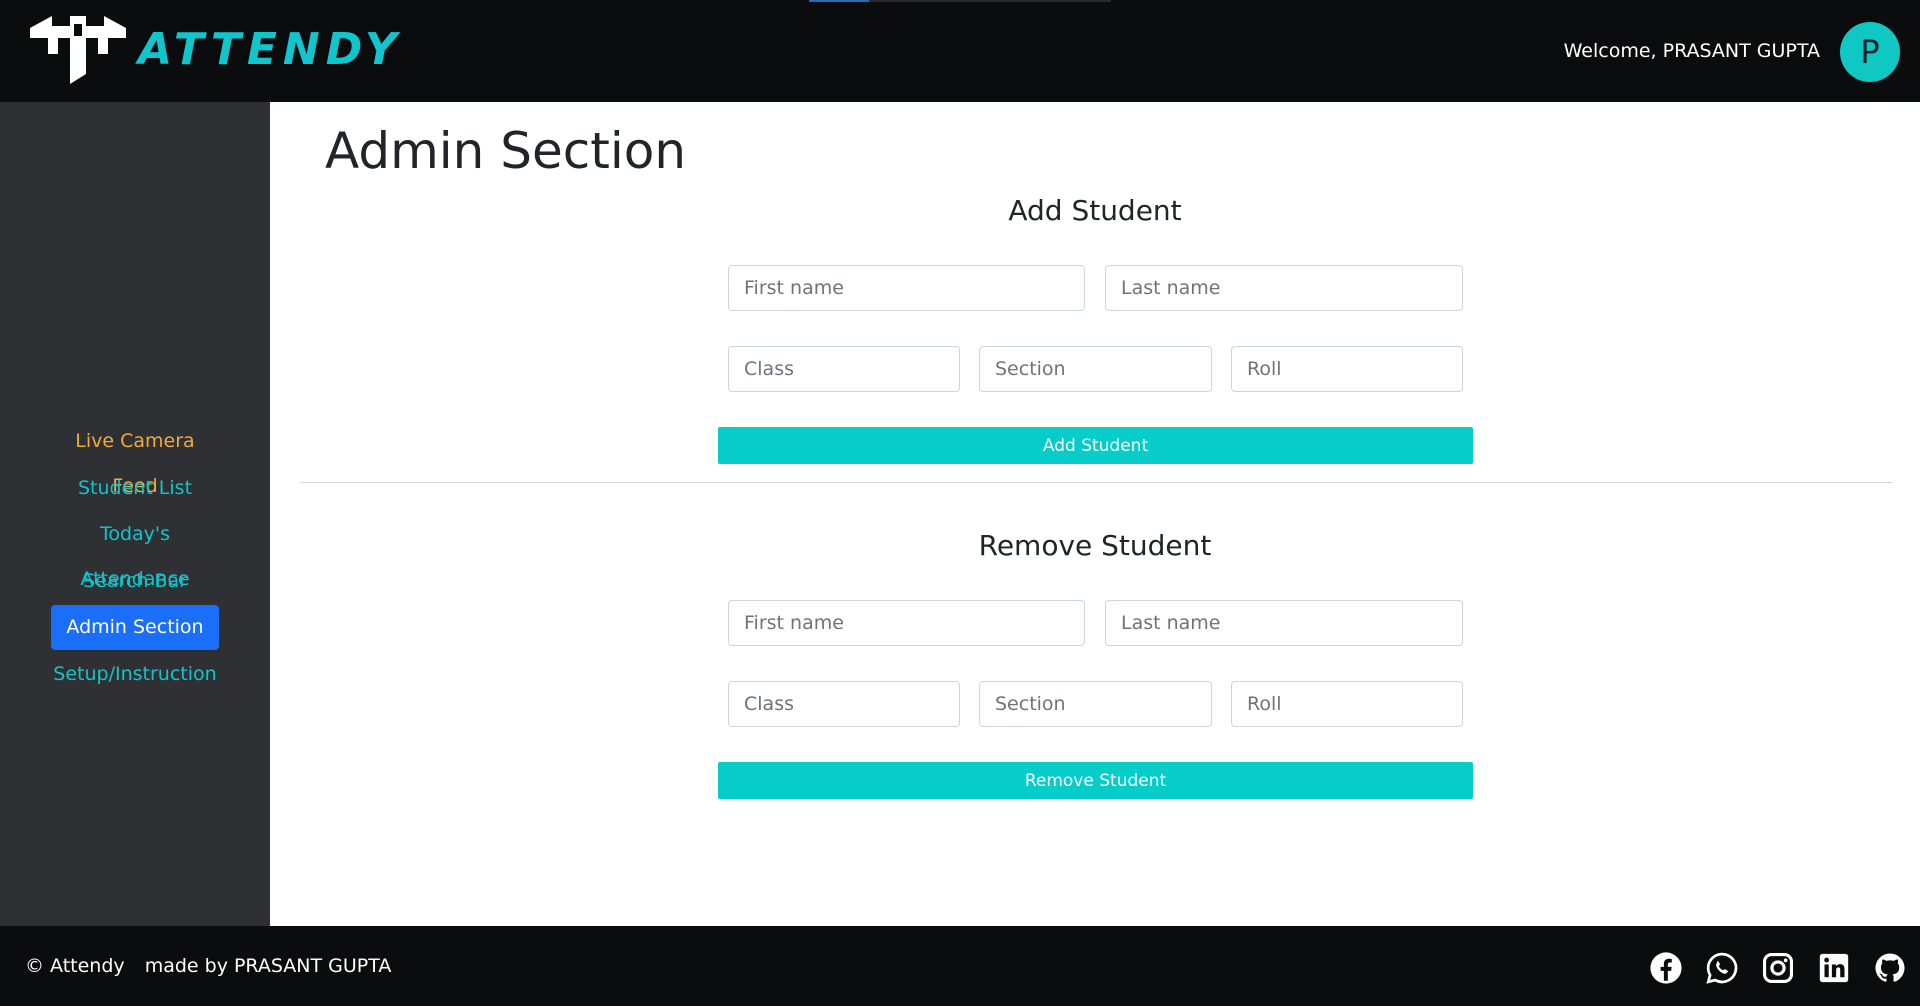 The width and height of the screenshot is (1920, 1006). I want to click on remove-roll-field, so click(1347, 704).